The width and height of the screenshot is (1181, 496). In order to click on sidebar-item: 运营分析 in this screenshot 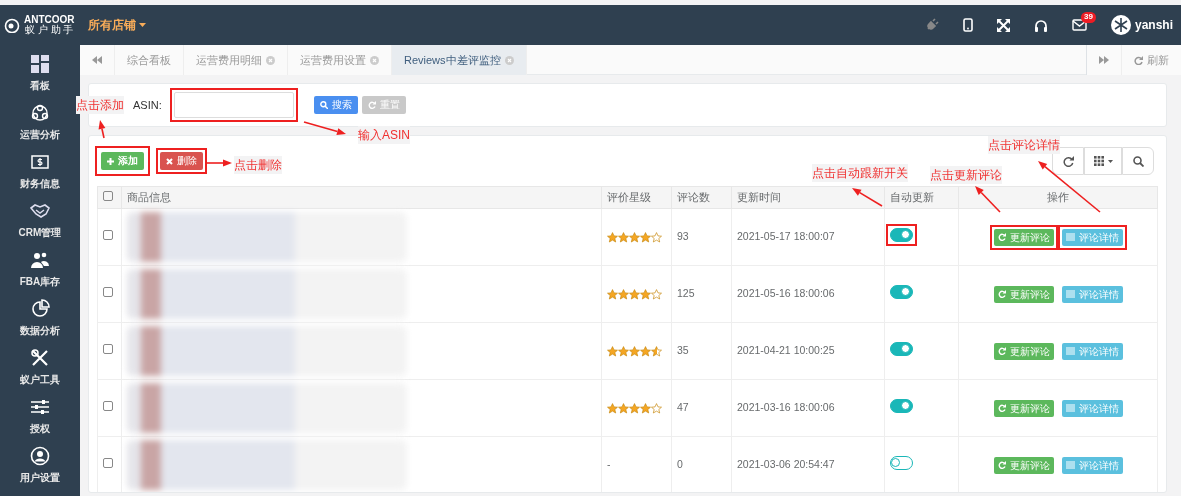, I will do `click(40, 134)`.